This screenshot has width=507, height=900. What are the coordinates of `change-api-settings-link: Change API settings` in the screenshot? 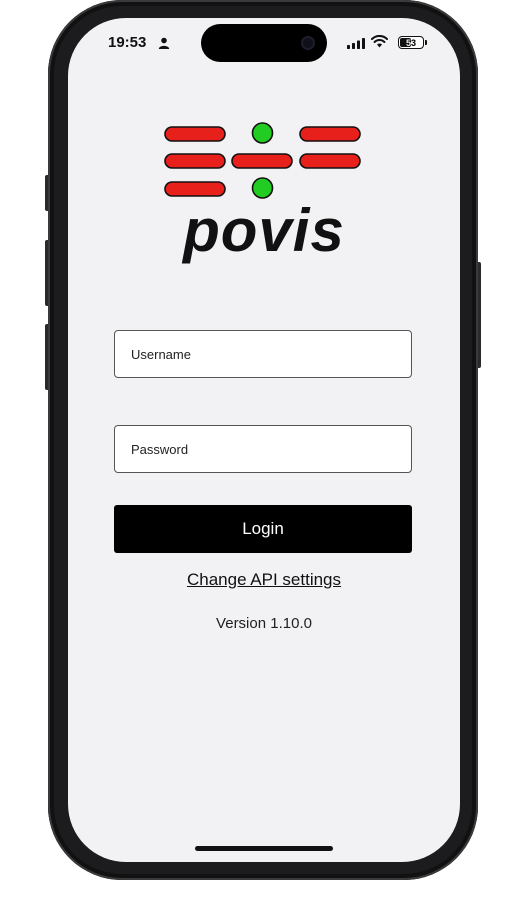 It's located at (264, 580).